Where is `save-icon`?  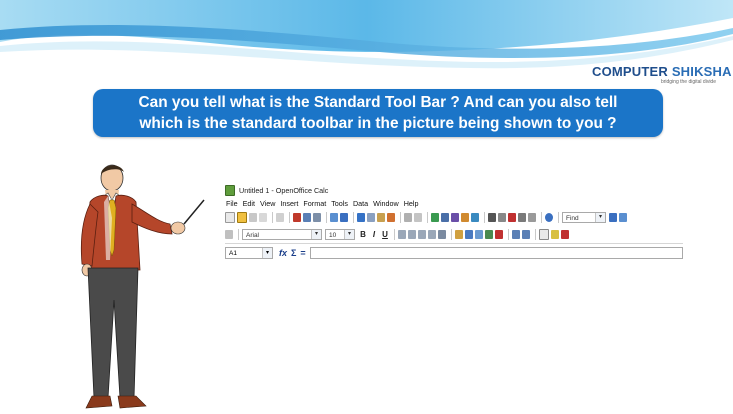
save-icon is located at coordinates (253, 217).